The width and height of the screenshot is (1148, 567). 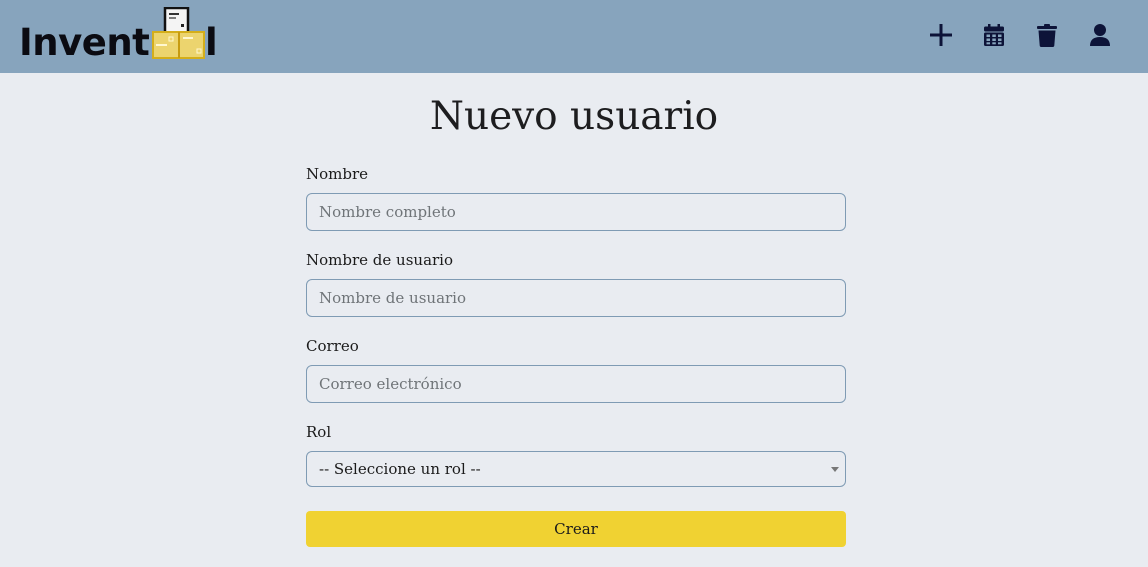 What do you see at coordinates (319, 432) in the screenshot?
I see `role-label: Rol` at bounding box center [319, 432].